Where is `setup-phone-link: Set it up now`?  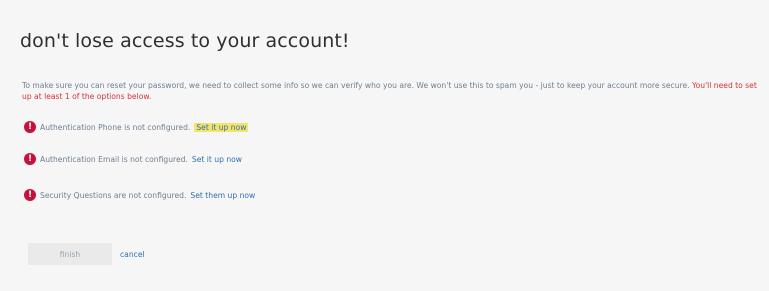 setup-phone-link: Set it up now is located at coordinates (221, 127).